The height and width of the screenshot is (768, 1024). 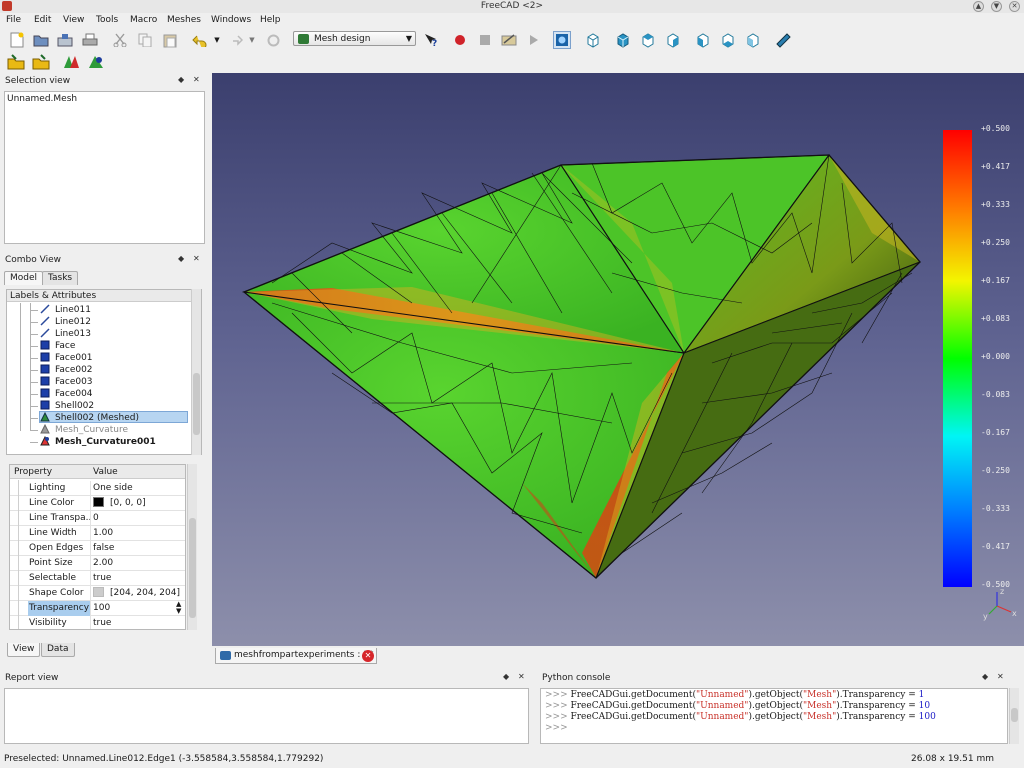 I want to click on menu-edit: Edit, so click(x=42, y=20).